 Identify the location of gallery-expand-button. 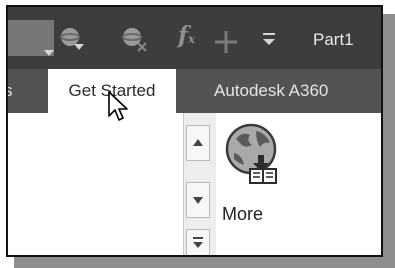
(198, 242).